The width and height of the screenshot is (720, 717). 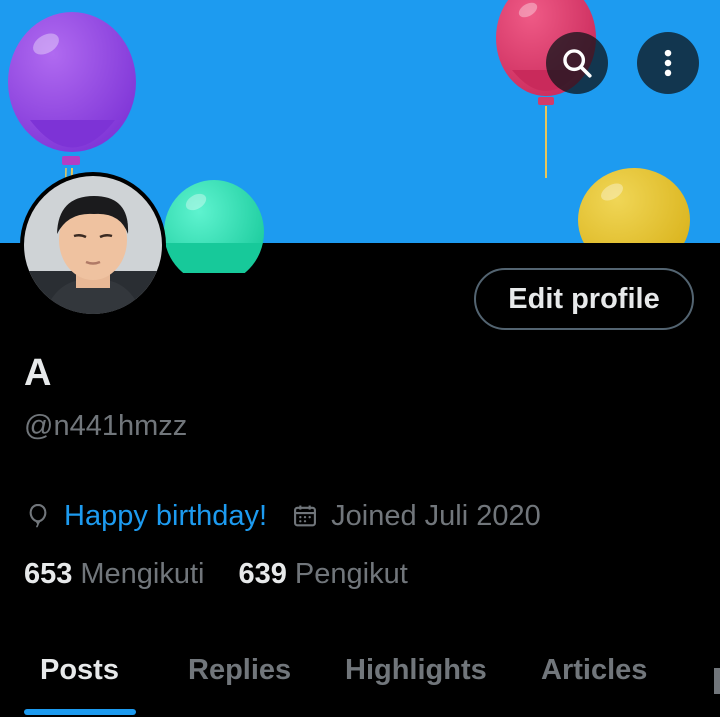 I want to click on more-options-button, so click(x=668, y=63).